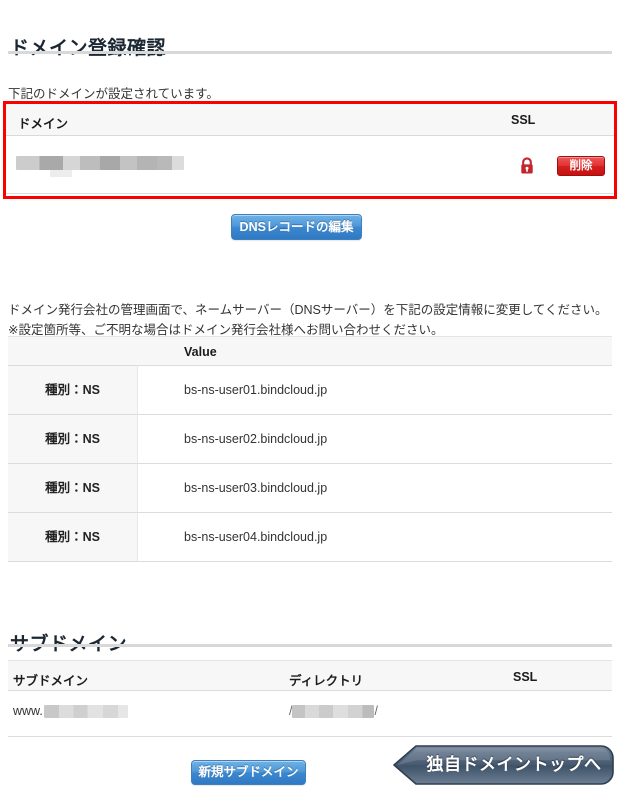 This screenshot has height=792, width=620. What do you see at coordinates (51, 681) in the screenshot?
I see `column-header-subdomain: サブドメイン` at bounding box center [51, 681].